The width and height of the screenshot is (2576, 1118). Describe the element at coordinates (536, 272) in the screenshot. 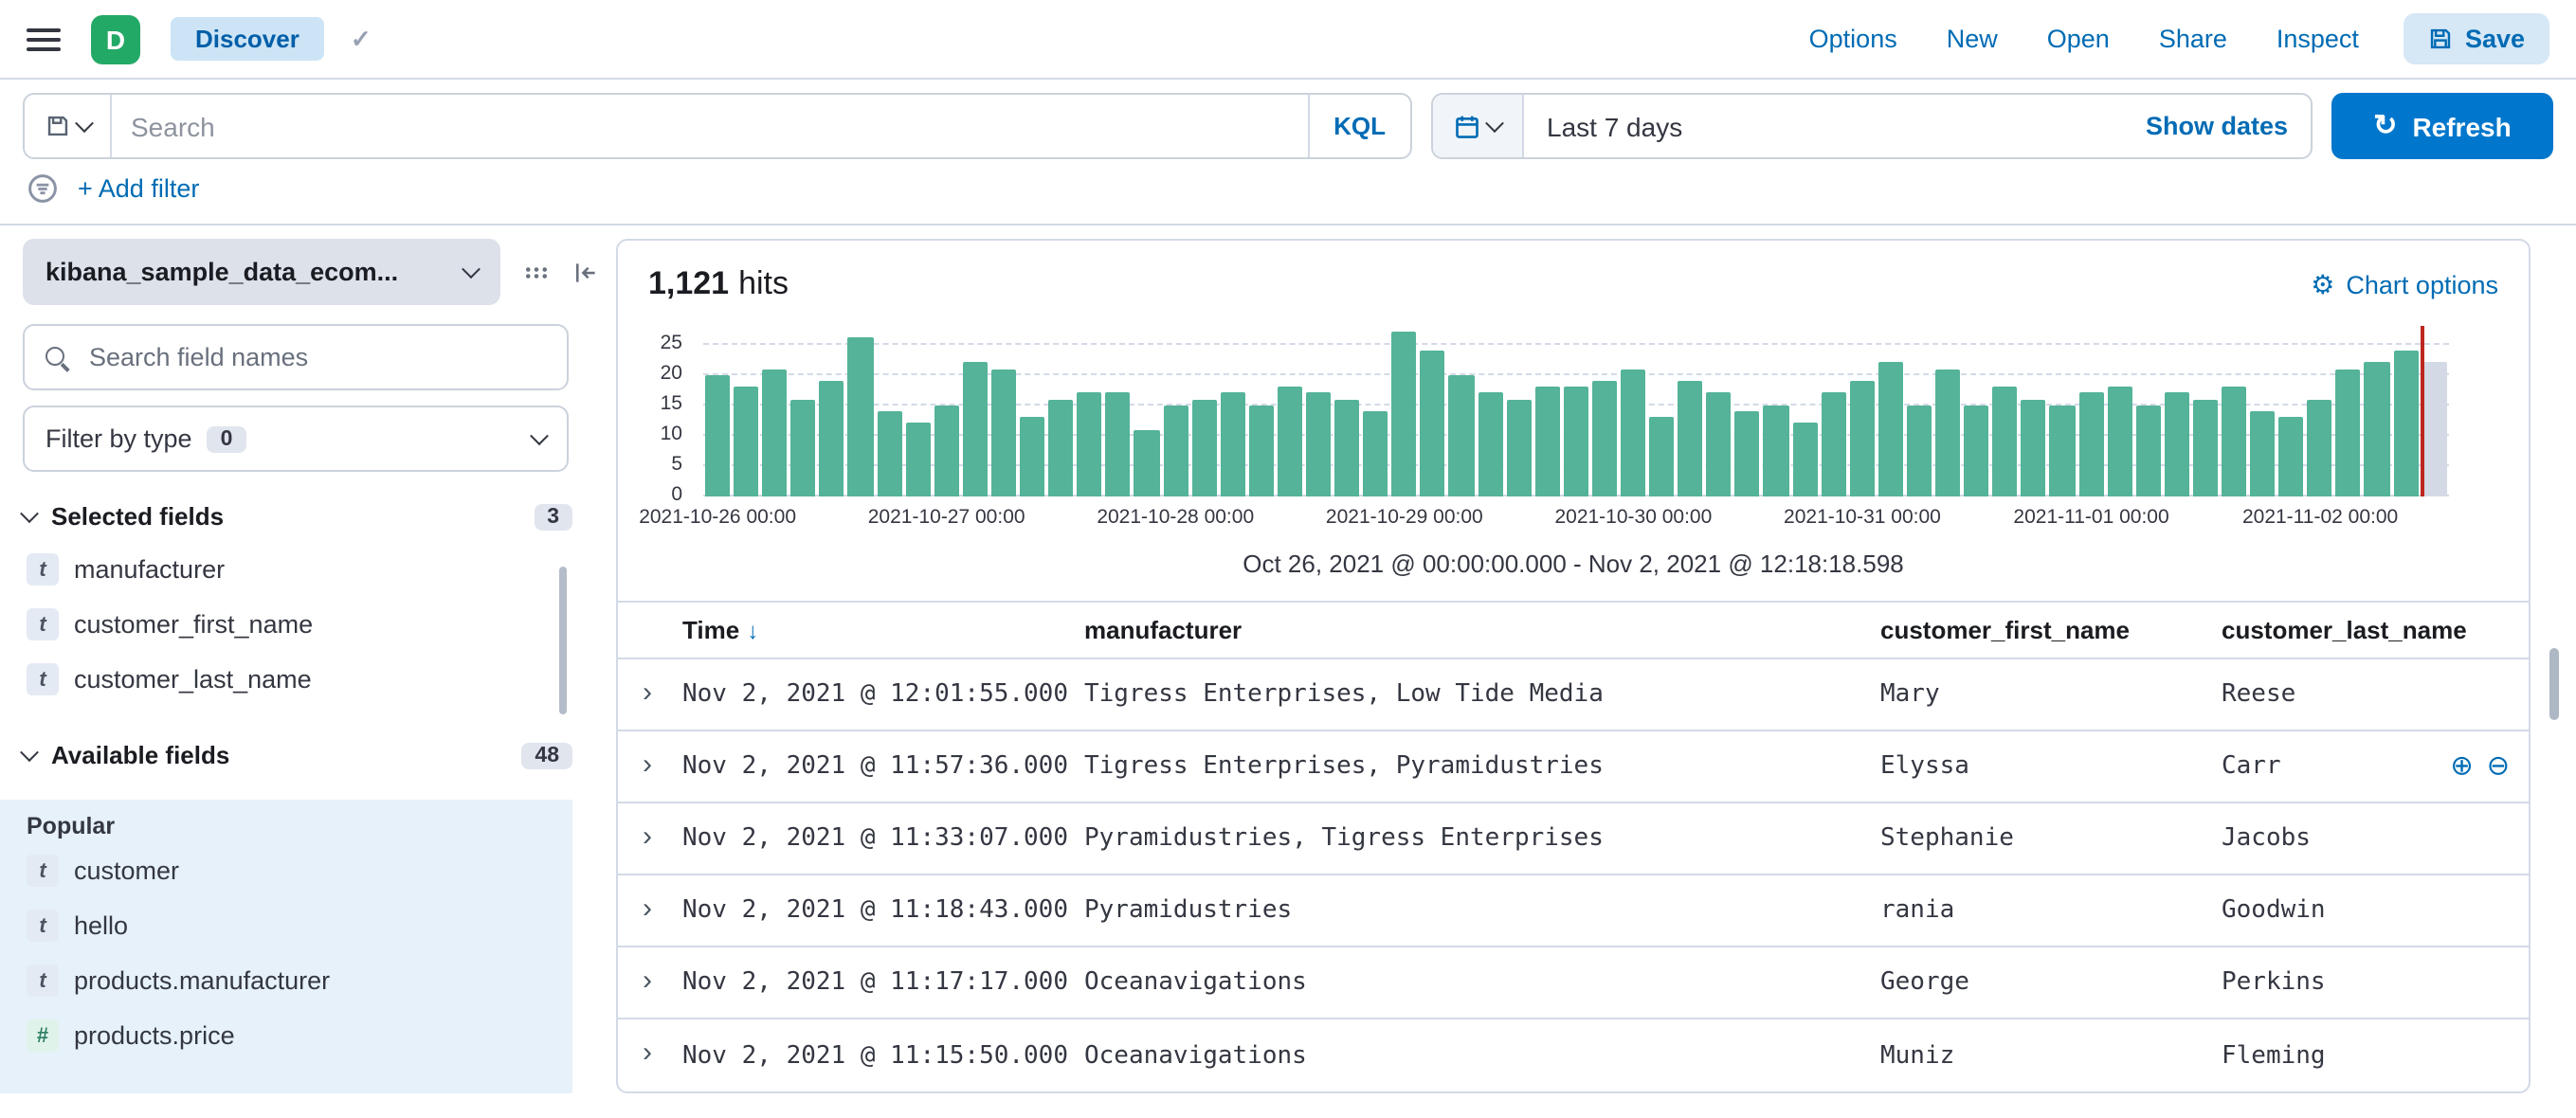

I see `grid-dots-icon` at that location.